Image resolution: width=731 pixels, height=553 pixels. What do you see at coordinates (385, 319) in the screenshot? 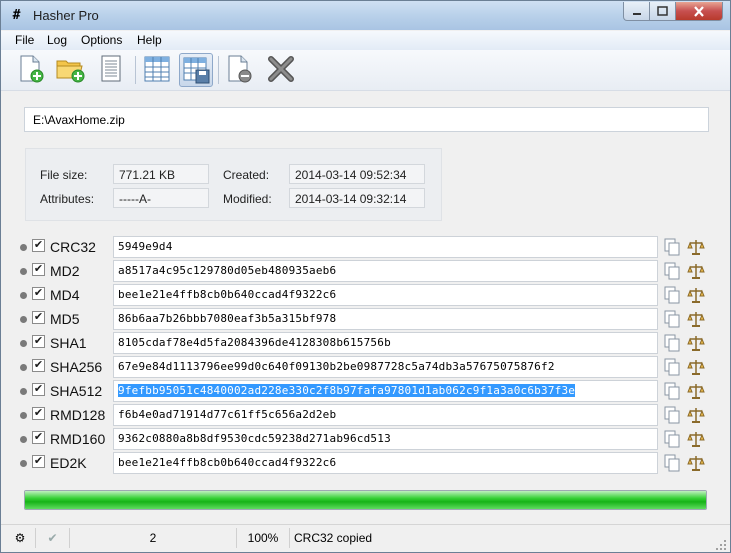
I see `hash-value-field: 86b6aa7b26bbb7080eaf3b5a315bf978` at bounding box center [385, 319].